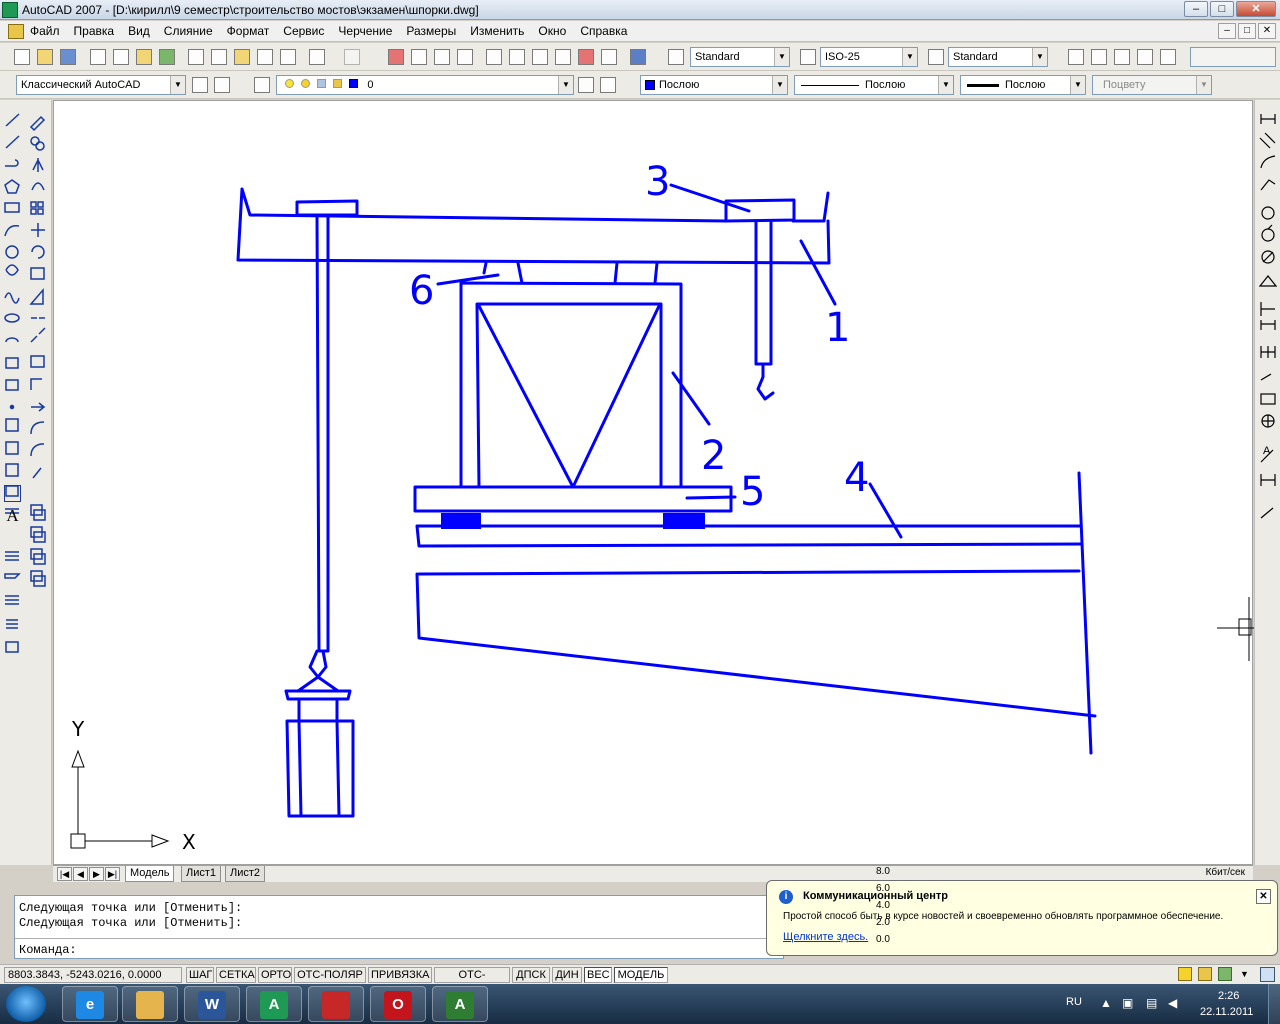  What do you see at coordinates (400, 975) in the screenshot?
I see `osnap-toggle: ПРИВЯЗКА` at bounding box center [400, 975].